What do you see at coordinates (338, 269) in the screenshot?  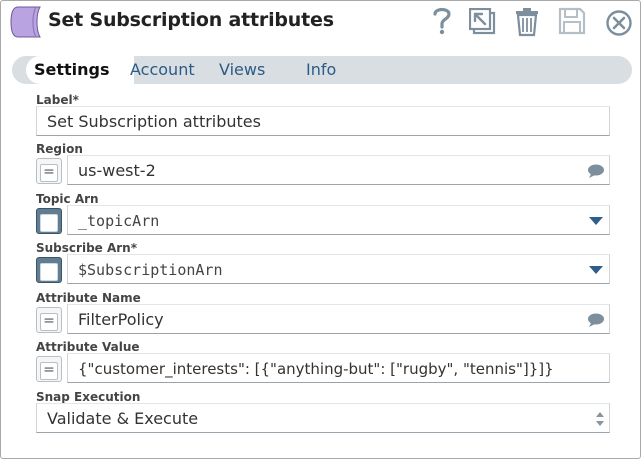 I see `subscribe-arn-input: $SubscriptionArn` at bounding box center [338, 269].